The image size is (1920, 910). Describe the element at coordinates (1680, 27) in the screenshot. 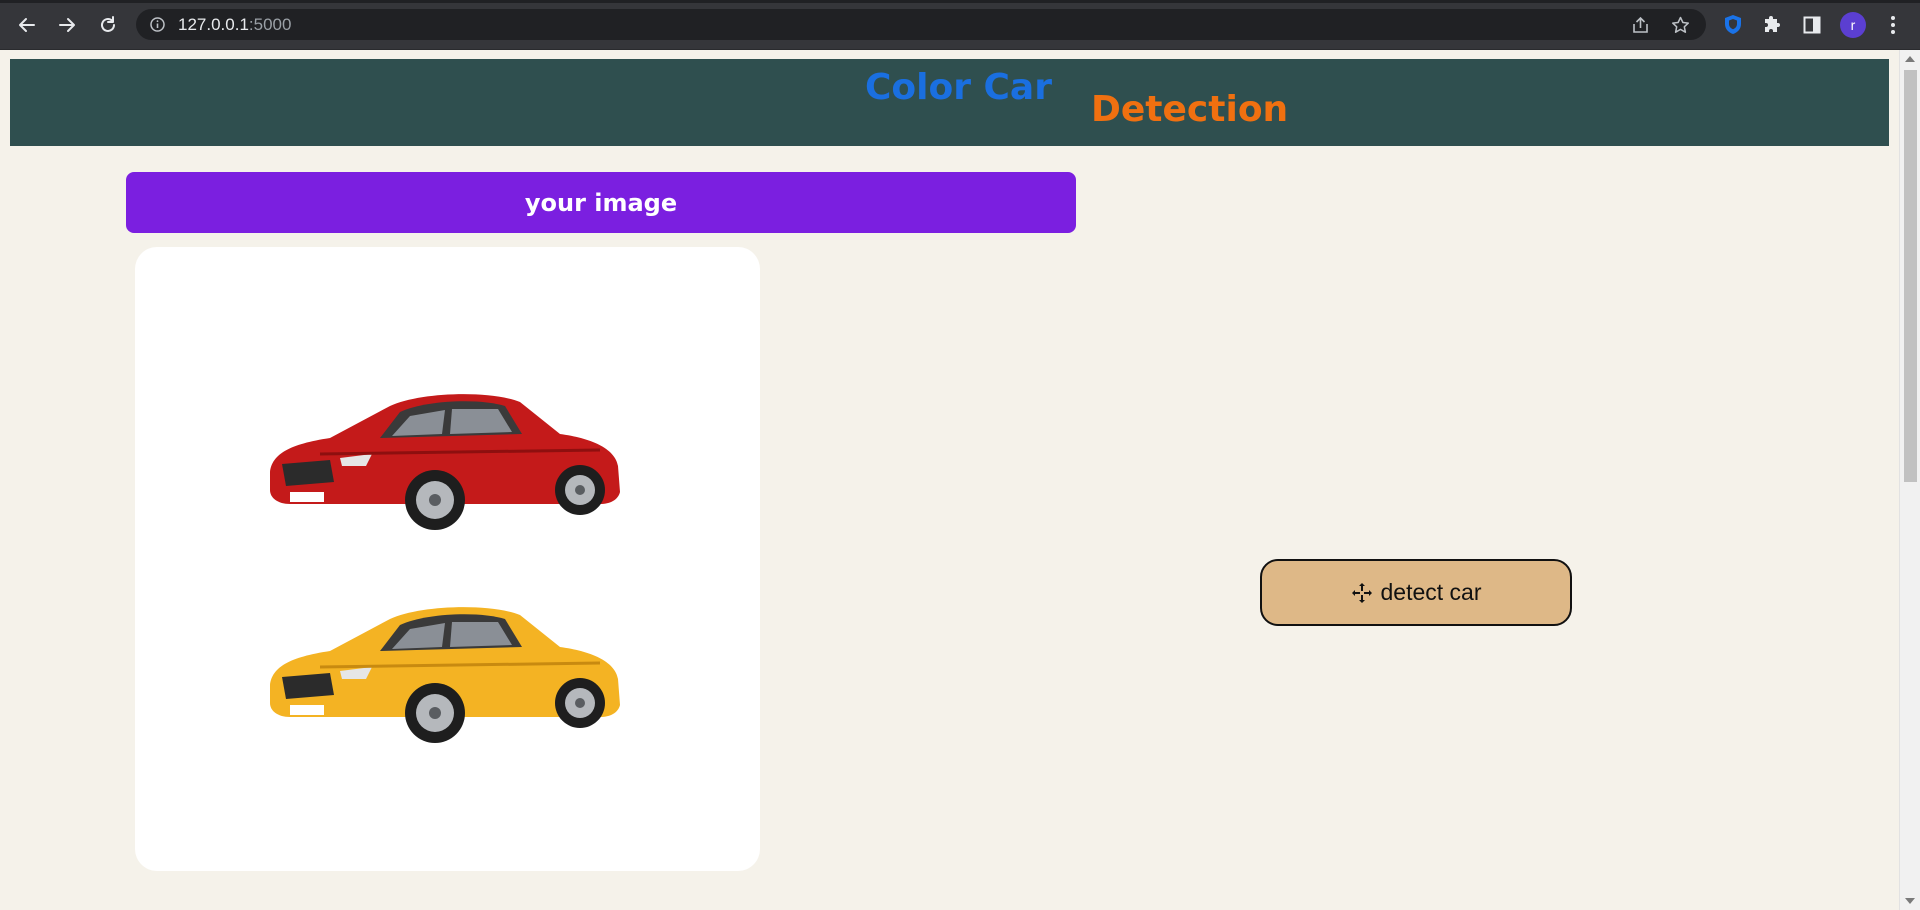

I see `bookmark-star-icon` at that location.